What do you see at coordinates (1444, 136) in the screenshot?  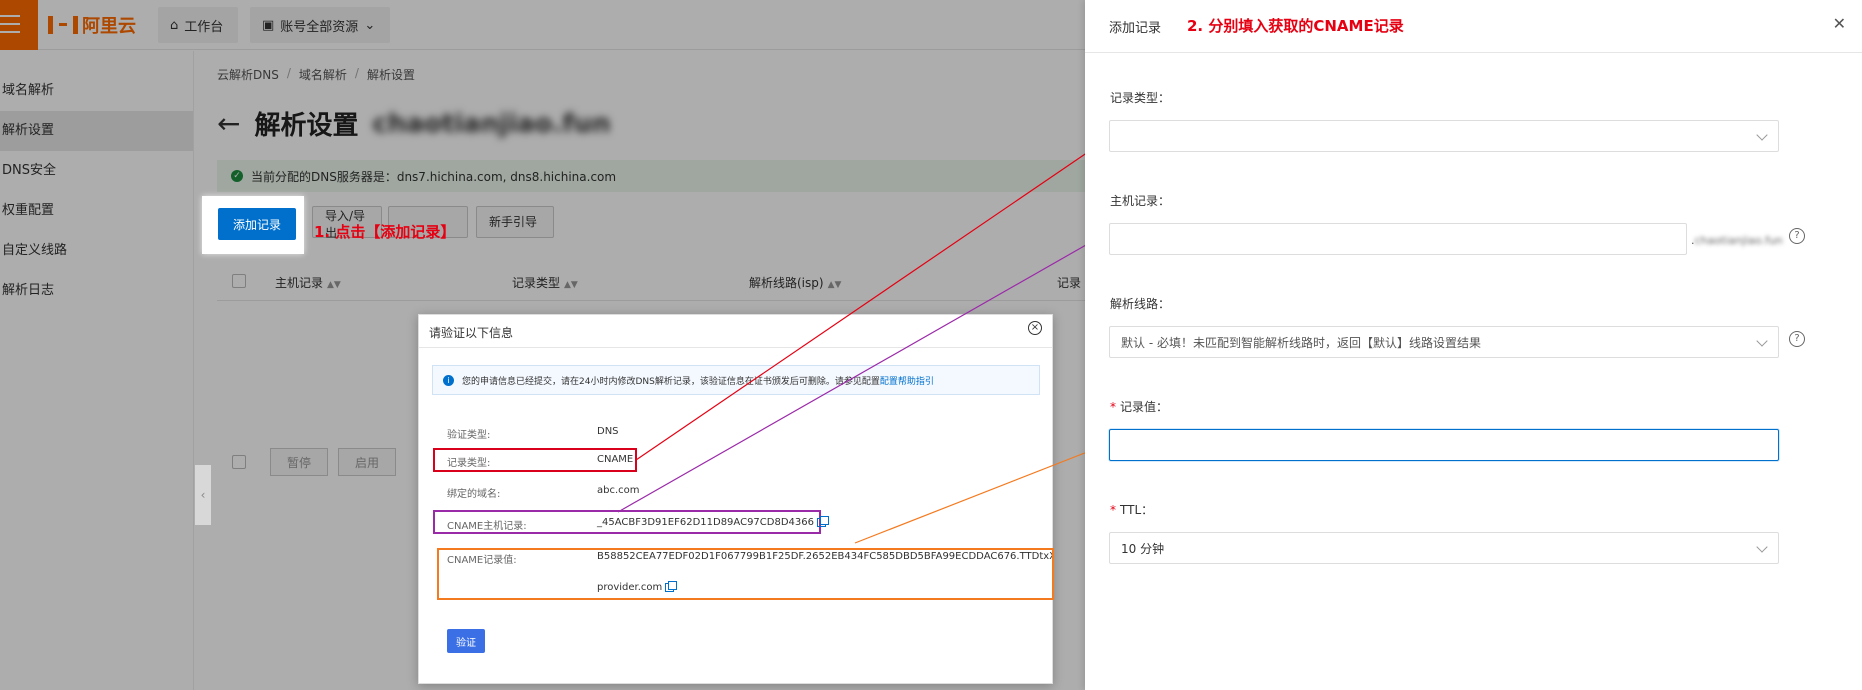 I see `record-type-select` at bounding box center [1444, 136].